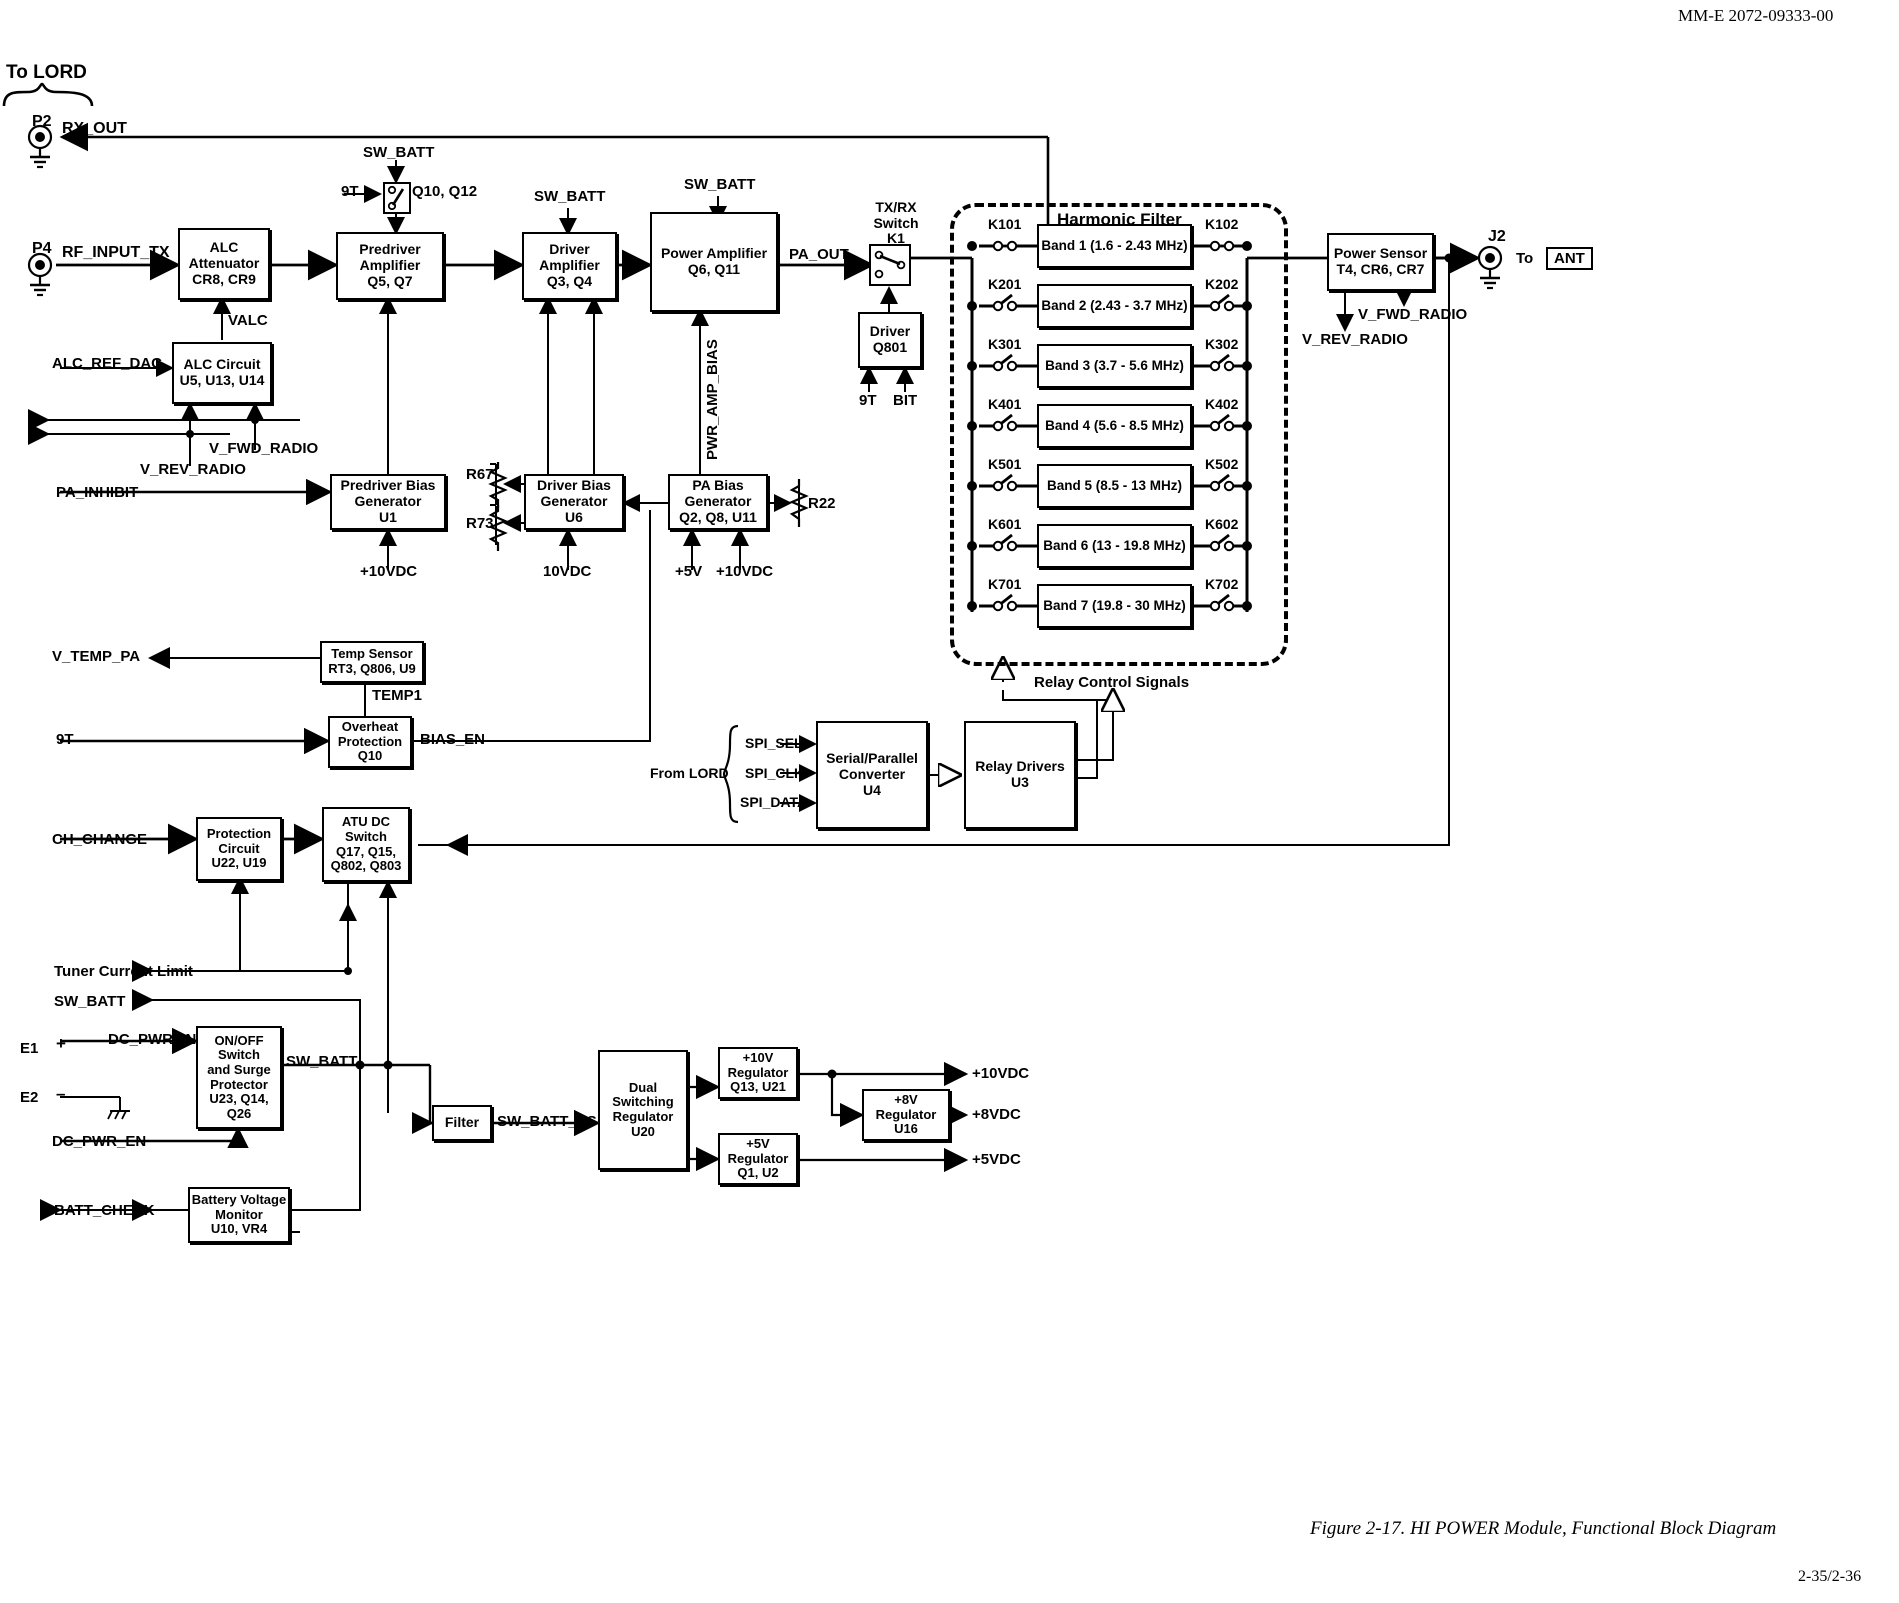  I want to click on out-5vdc-label: +5VDC, so click(996, 1159).